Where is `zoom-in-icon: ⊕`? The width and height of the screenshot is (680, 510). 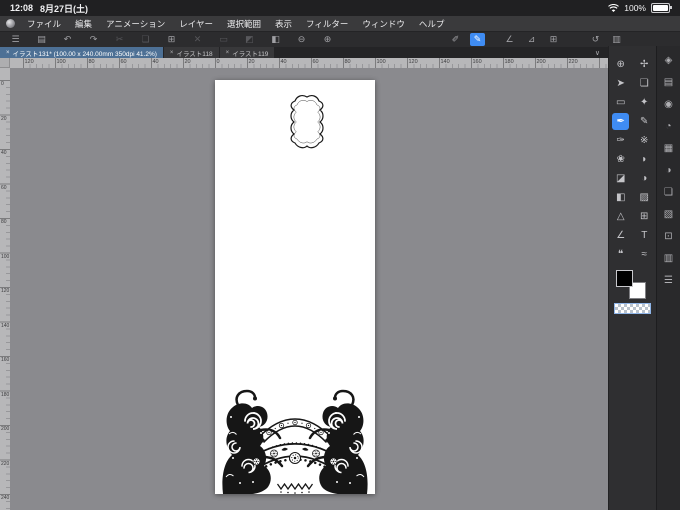
zoom-in-icon: ⊕ is located at coordinates (327, 39).